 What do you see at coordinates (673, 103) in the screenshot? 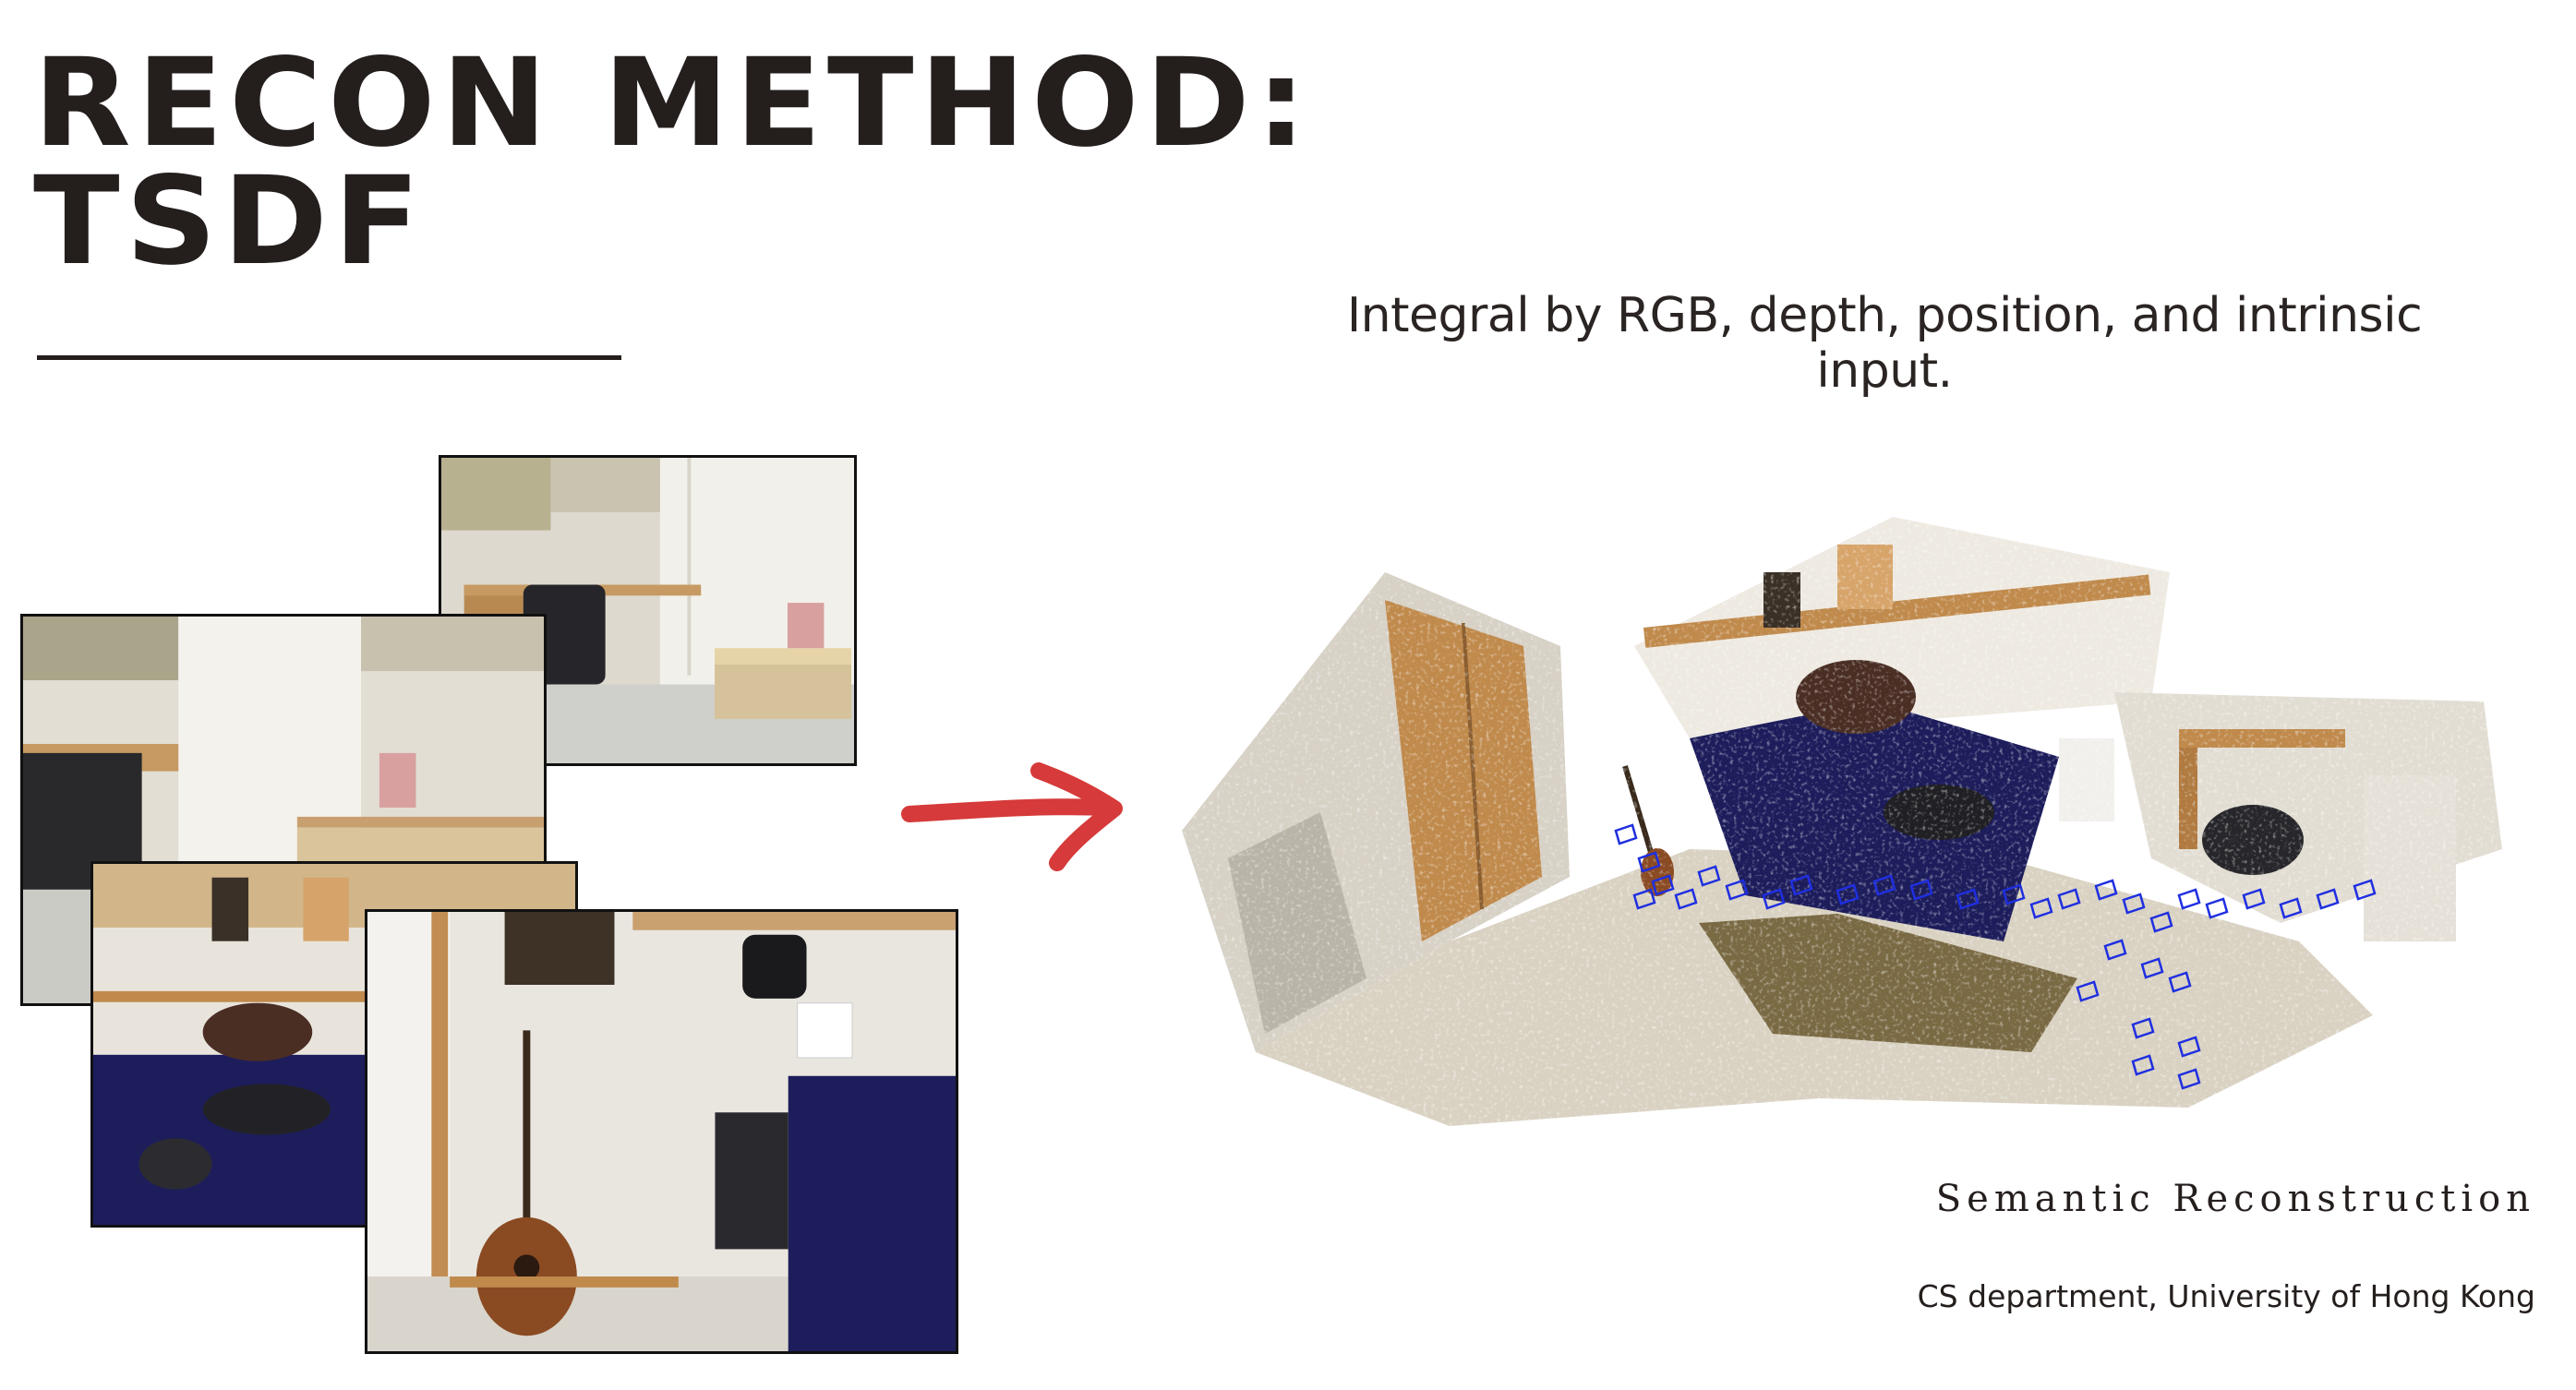
I see `slide-title-line-1: RECON METHOD:` at bounding box center [673, 103].